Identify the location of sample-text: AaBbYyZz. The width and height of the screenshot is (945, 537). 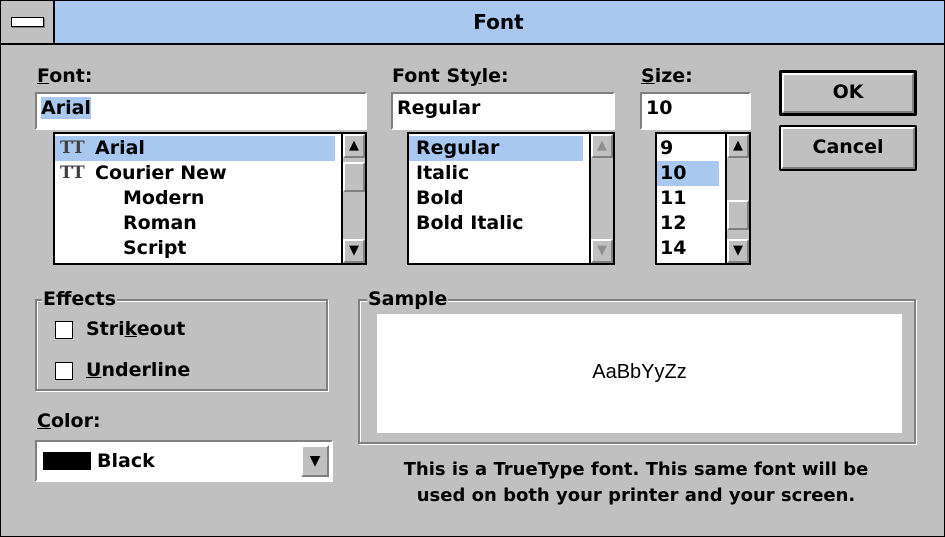
(639, 372).